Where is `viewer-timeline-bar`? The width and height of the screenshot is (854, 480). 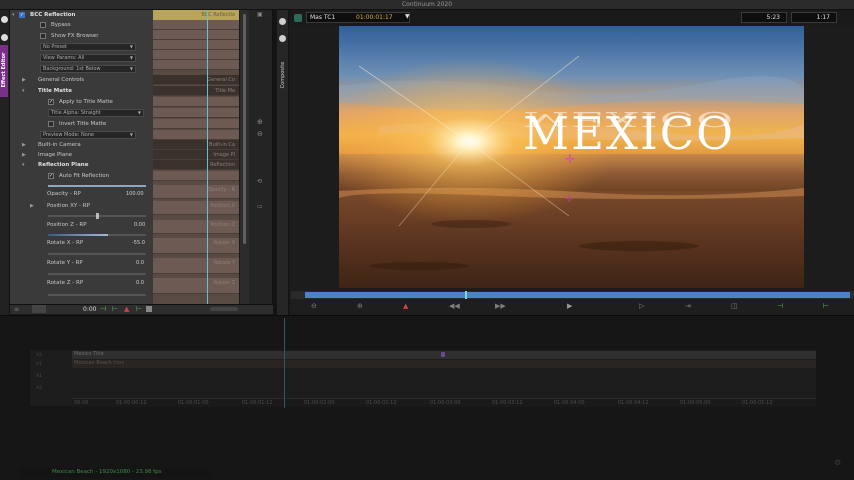 viewer-timeline-bar is located at coordinates (572, 295).